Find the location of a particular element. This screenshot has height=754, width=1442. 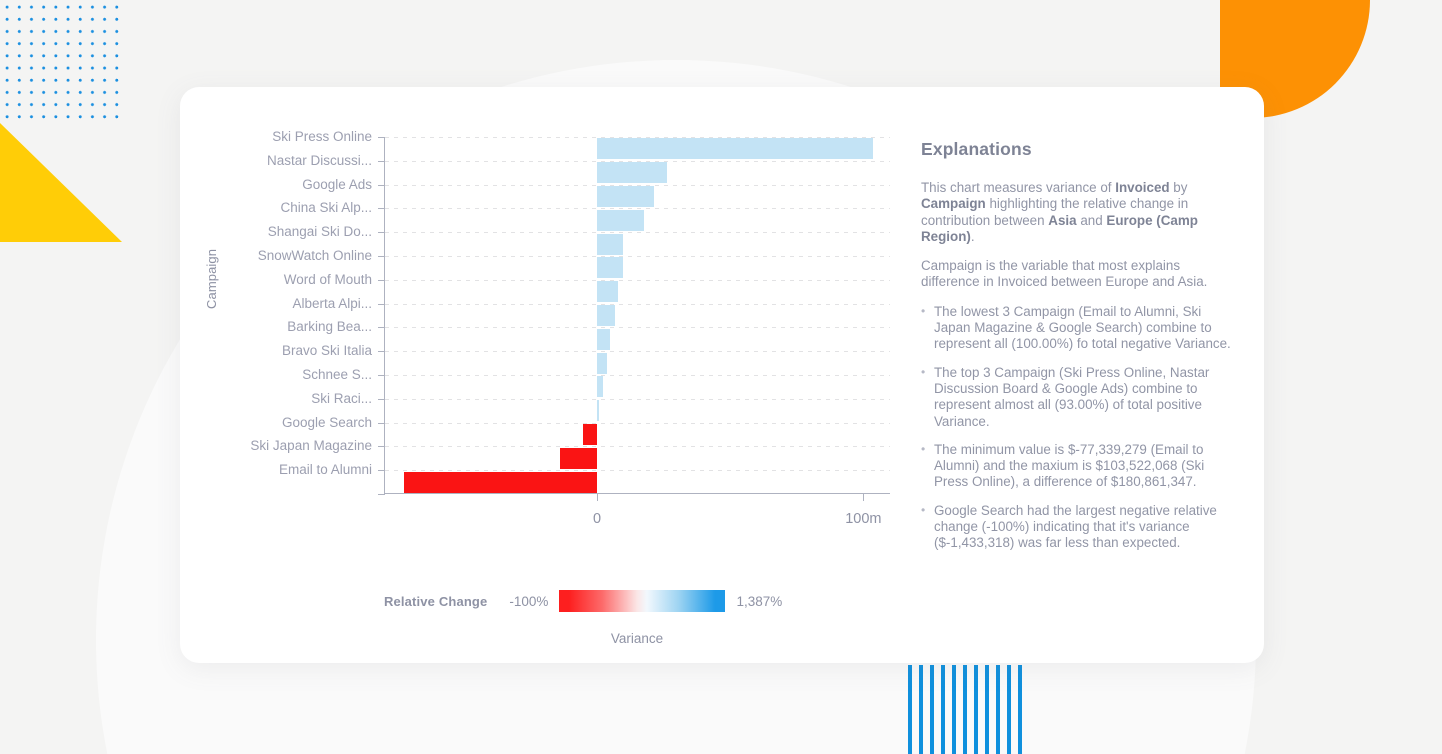

intro-text-2: by is located at coordinates (1178, 187).